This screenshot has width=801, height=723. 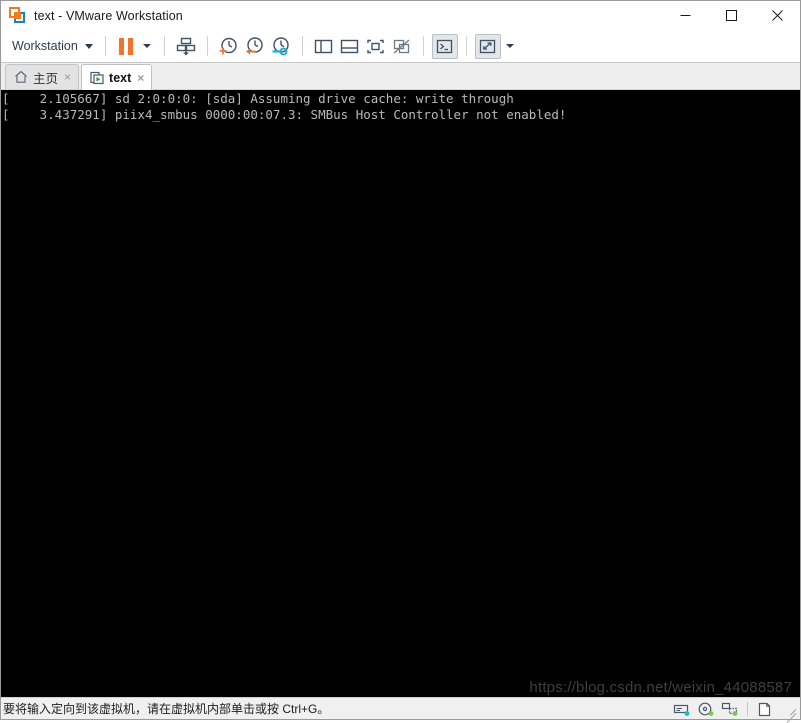 What do you see at coordinates (67, 77) in the screenshot?
I see `tab-home-close-icon: ×` at bounding box center [67, 77].